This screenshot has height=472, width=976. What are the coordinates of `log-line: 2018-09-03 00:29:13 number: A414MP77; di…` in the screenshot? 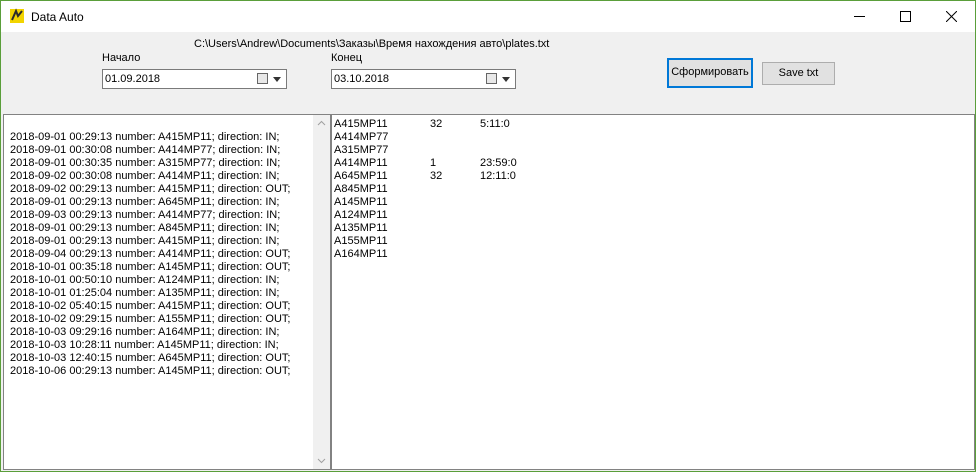 It's located at (145, 215).